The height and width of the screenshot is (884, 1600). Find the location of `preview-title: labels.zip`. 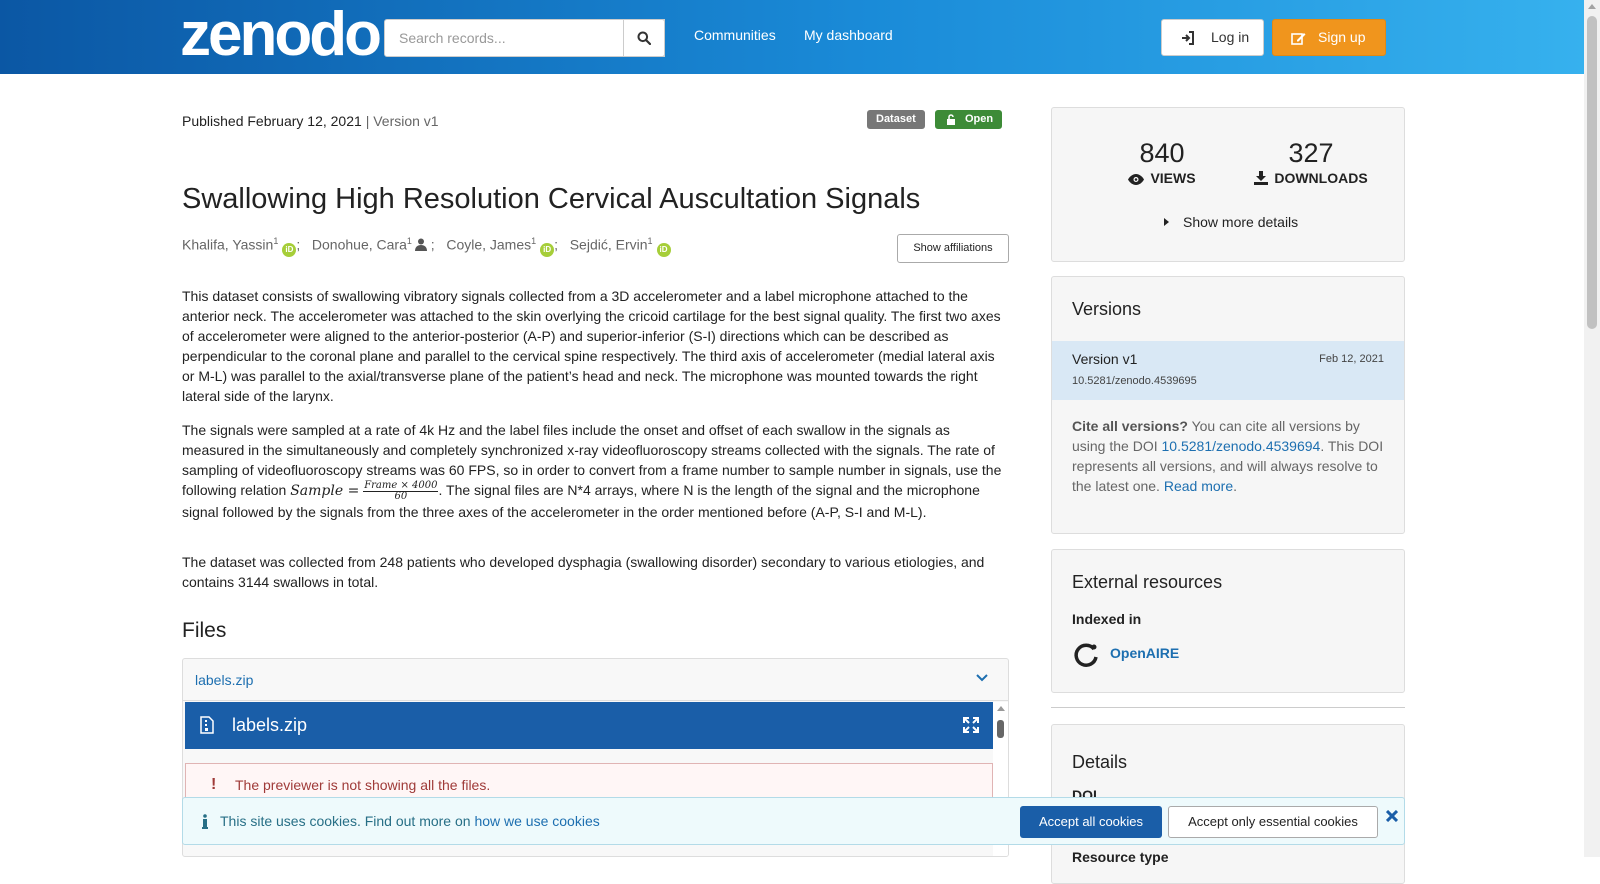

preview-title: labels.zip is located at coordinates (270, 725).